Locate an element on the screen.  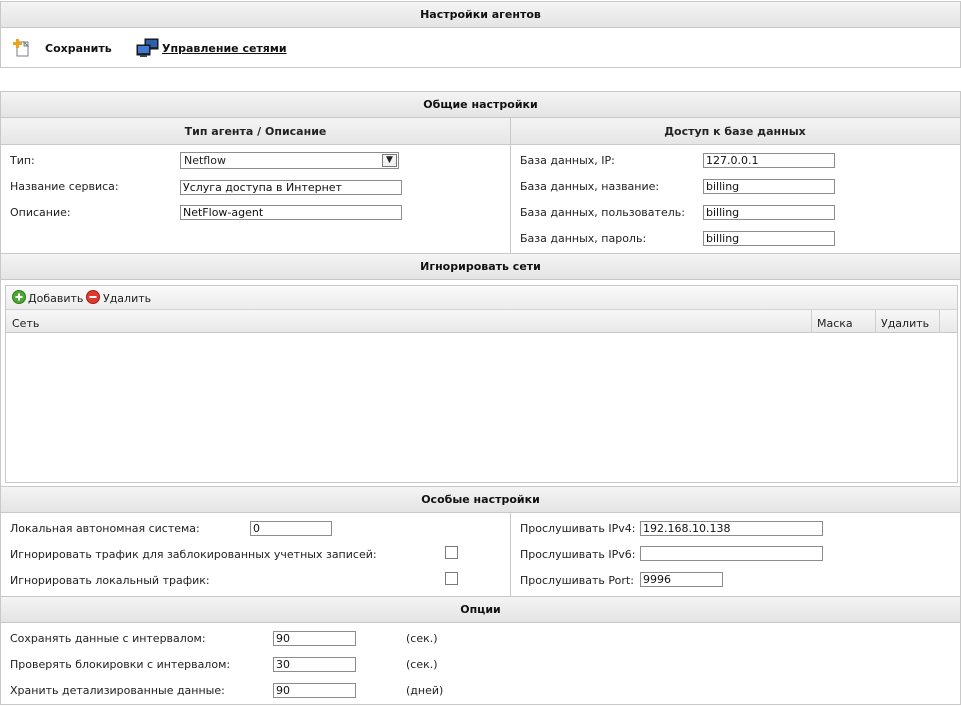
keep-detail-label: Хранить детализированные данные: is located at coordinates (117, 690).